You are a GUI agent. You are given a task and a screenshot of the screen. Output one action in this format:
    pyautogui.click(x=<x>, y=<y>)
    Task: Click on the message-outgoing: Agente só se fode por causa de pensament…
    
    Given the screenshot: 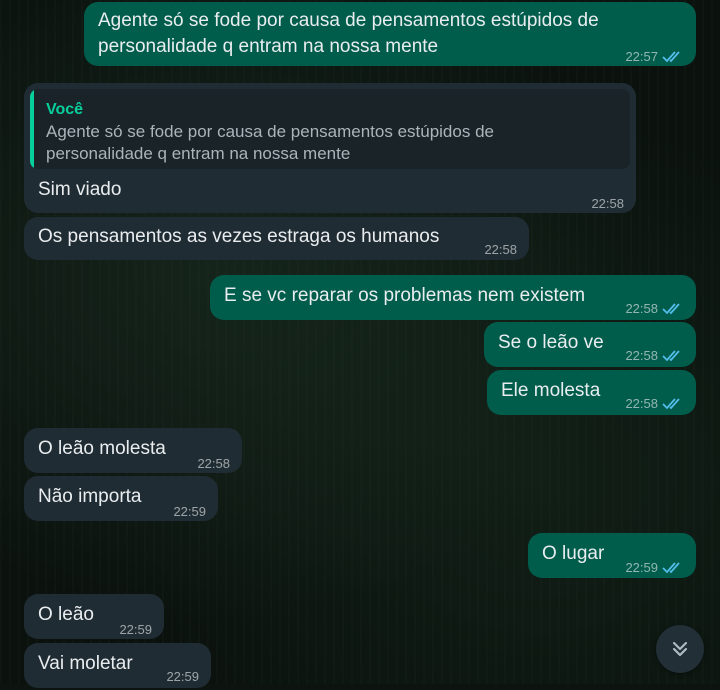 What is the action you would take?
    pyautogui.click(x=390, y=34)
    